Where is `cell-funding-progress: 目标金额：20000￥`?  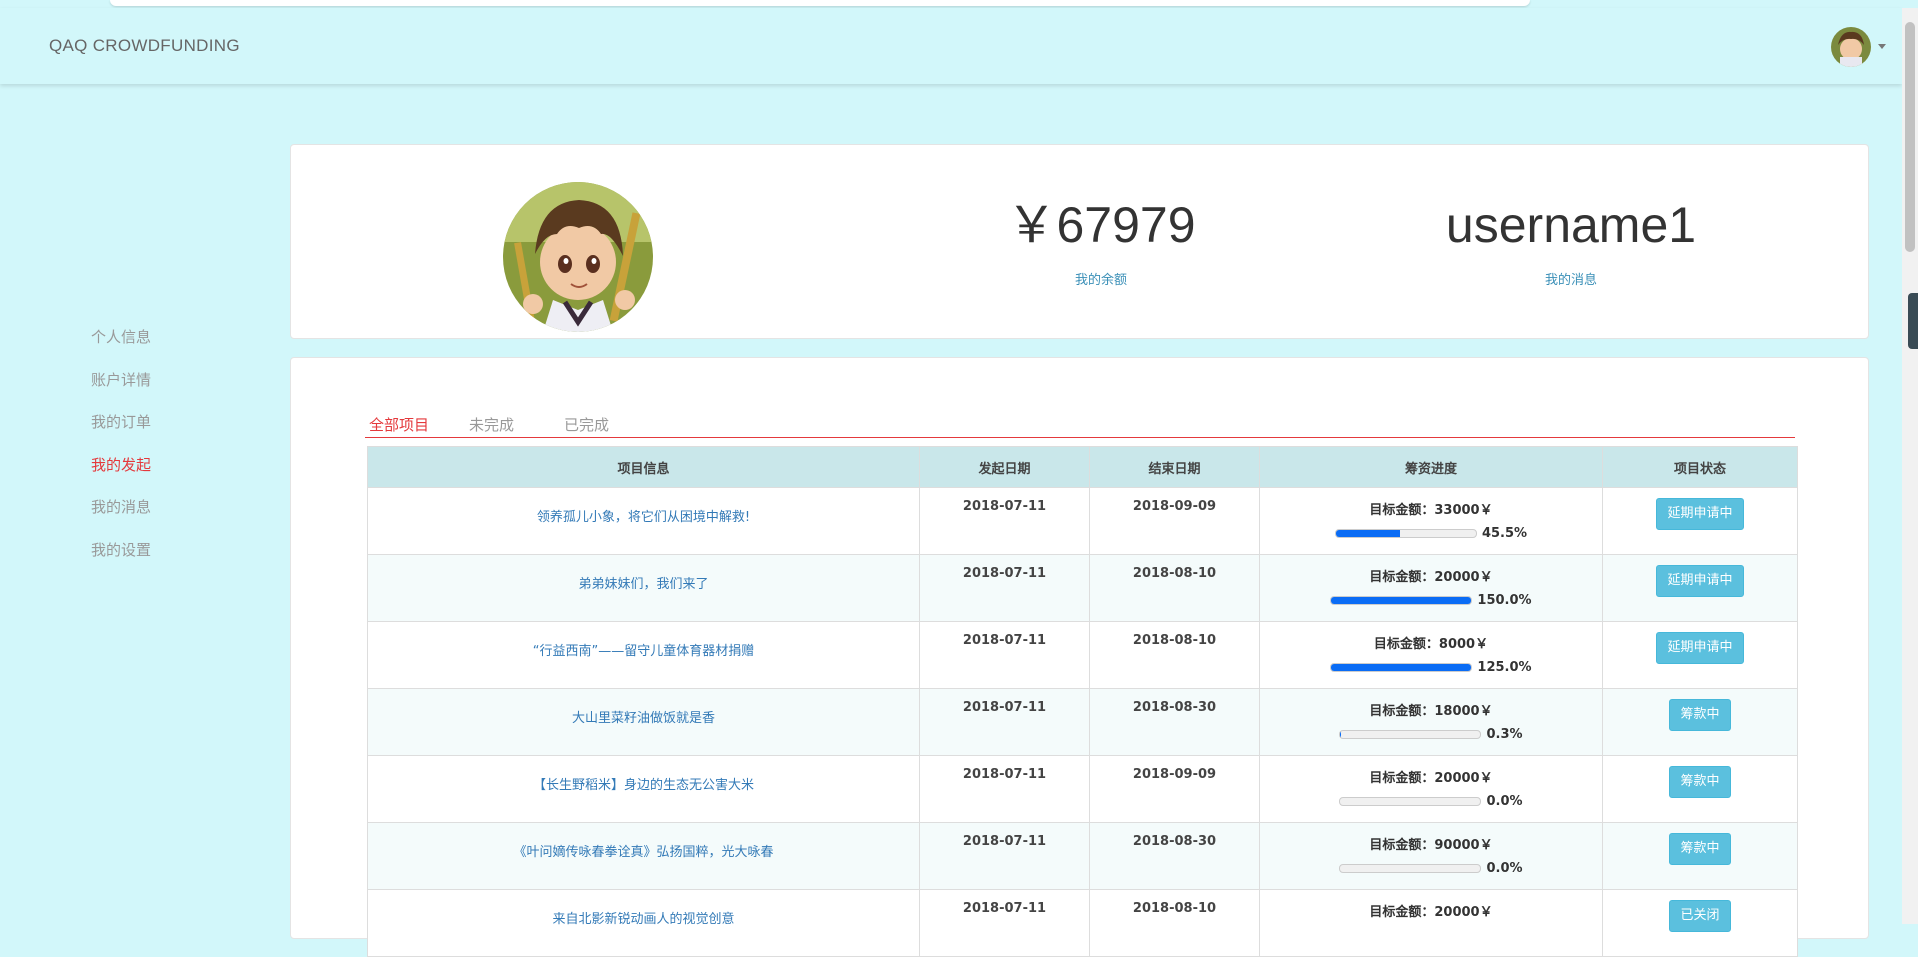 cell-funding-progress: 目标金额：20000￥ is located at coordinates (1431, 923).